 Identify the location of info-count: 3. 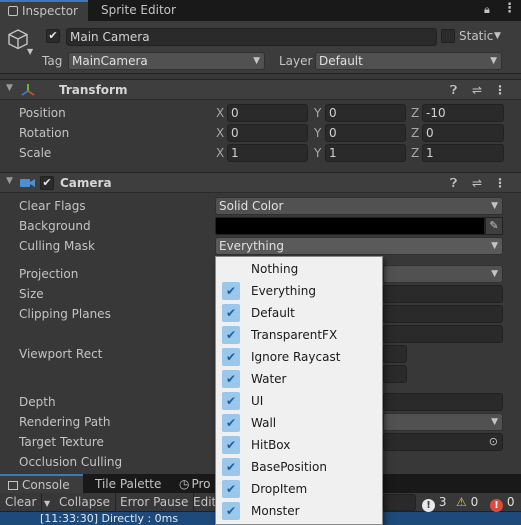
(442, 502).